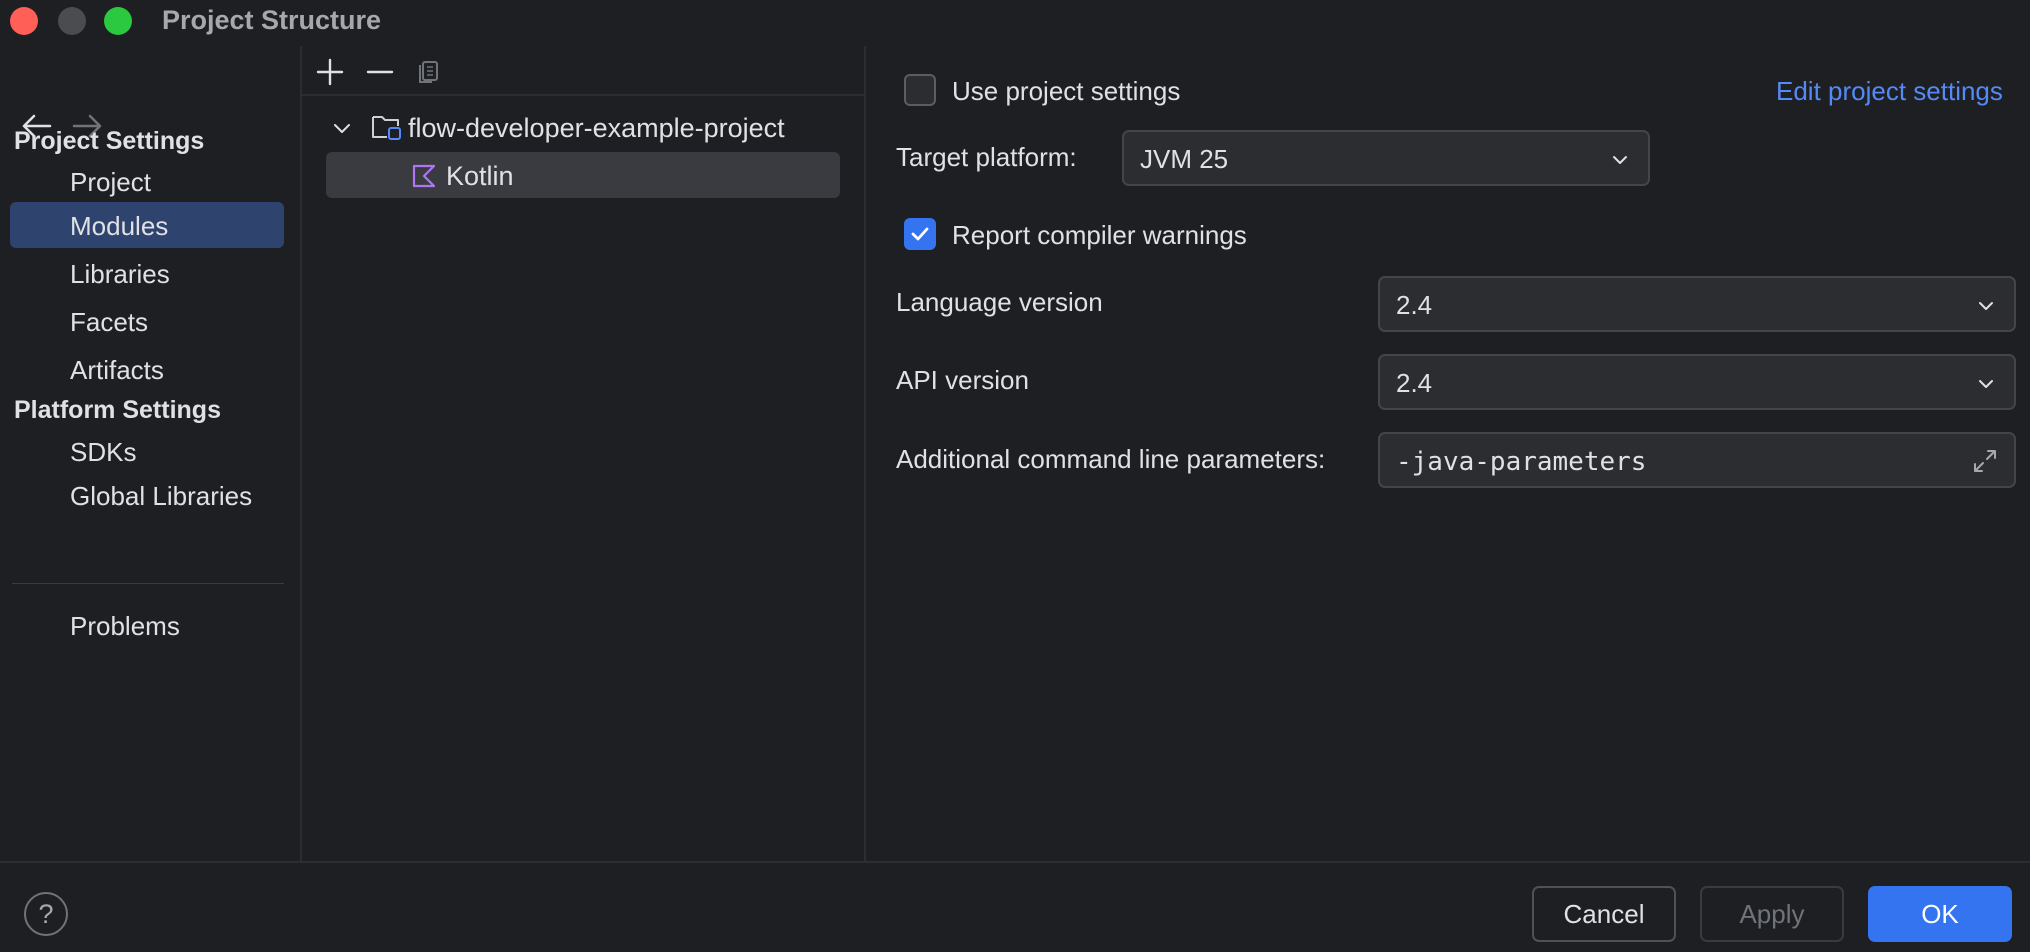 This screenshot has height=952, width=2030. What do you see at coordinates (161, 496) in the screenshot?
I see `sidebar-item-label: Global Libraries` at bounding box center [161, 496].